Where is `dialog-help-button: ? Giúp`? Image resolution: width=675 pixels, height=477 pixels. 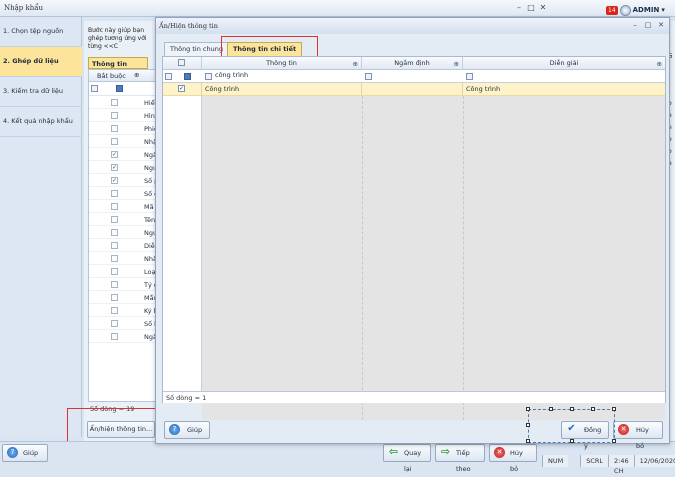
dialog-help-button: ? Giúp is located at coordinates (187, 430).